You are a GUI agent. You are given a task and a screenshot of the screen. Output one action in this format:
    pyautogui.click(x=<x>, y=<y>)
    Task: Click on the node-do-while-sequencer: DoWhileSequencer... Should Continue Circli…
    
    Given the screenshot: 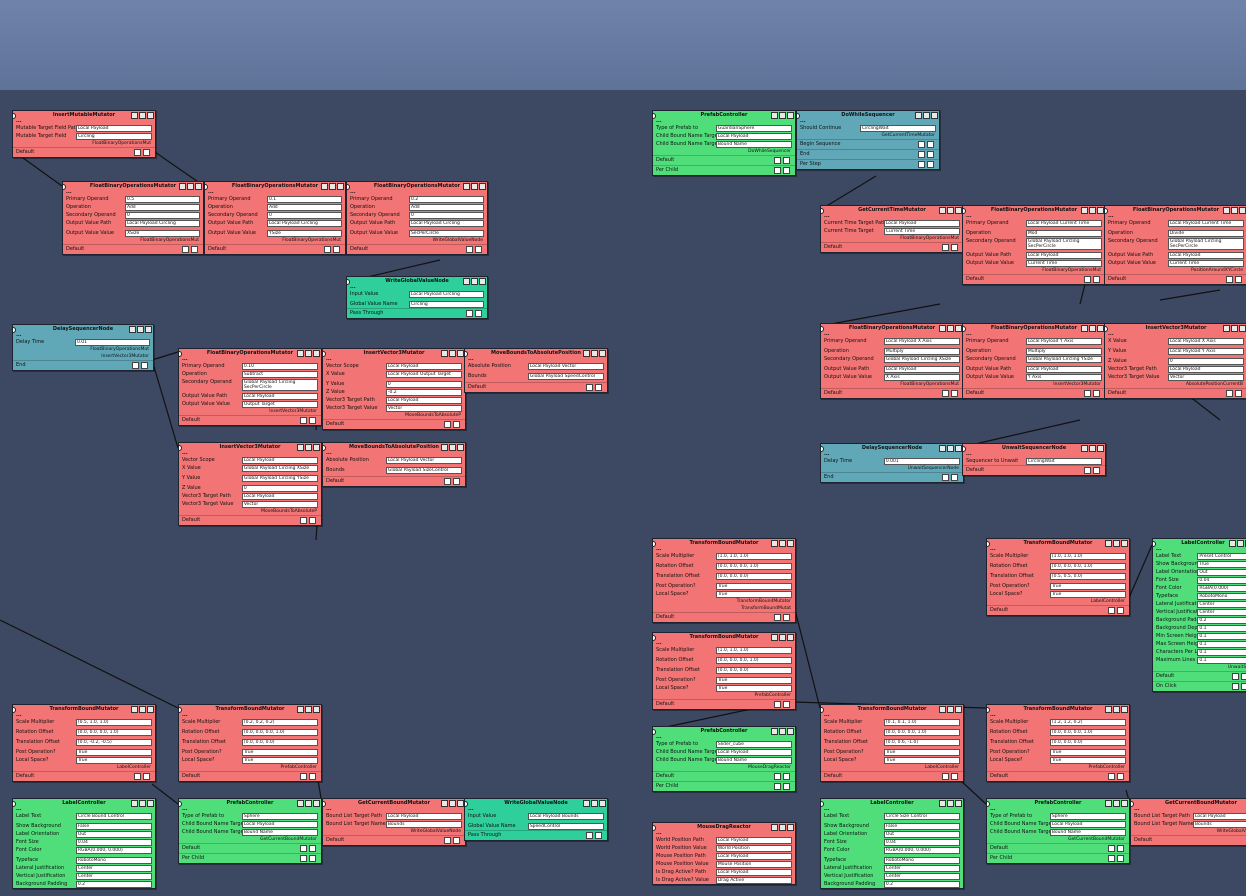 What is the action you would take?
    pyautogui.click(x=868, y=140)
    